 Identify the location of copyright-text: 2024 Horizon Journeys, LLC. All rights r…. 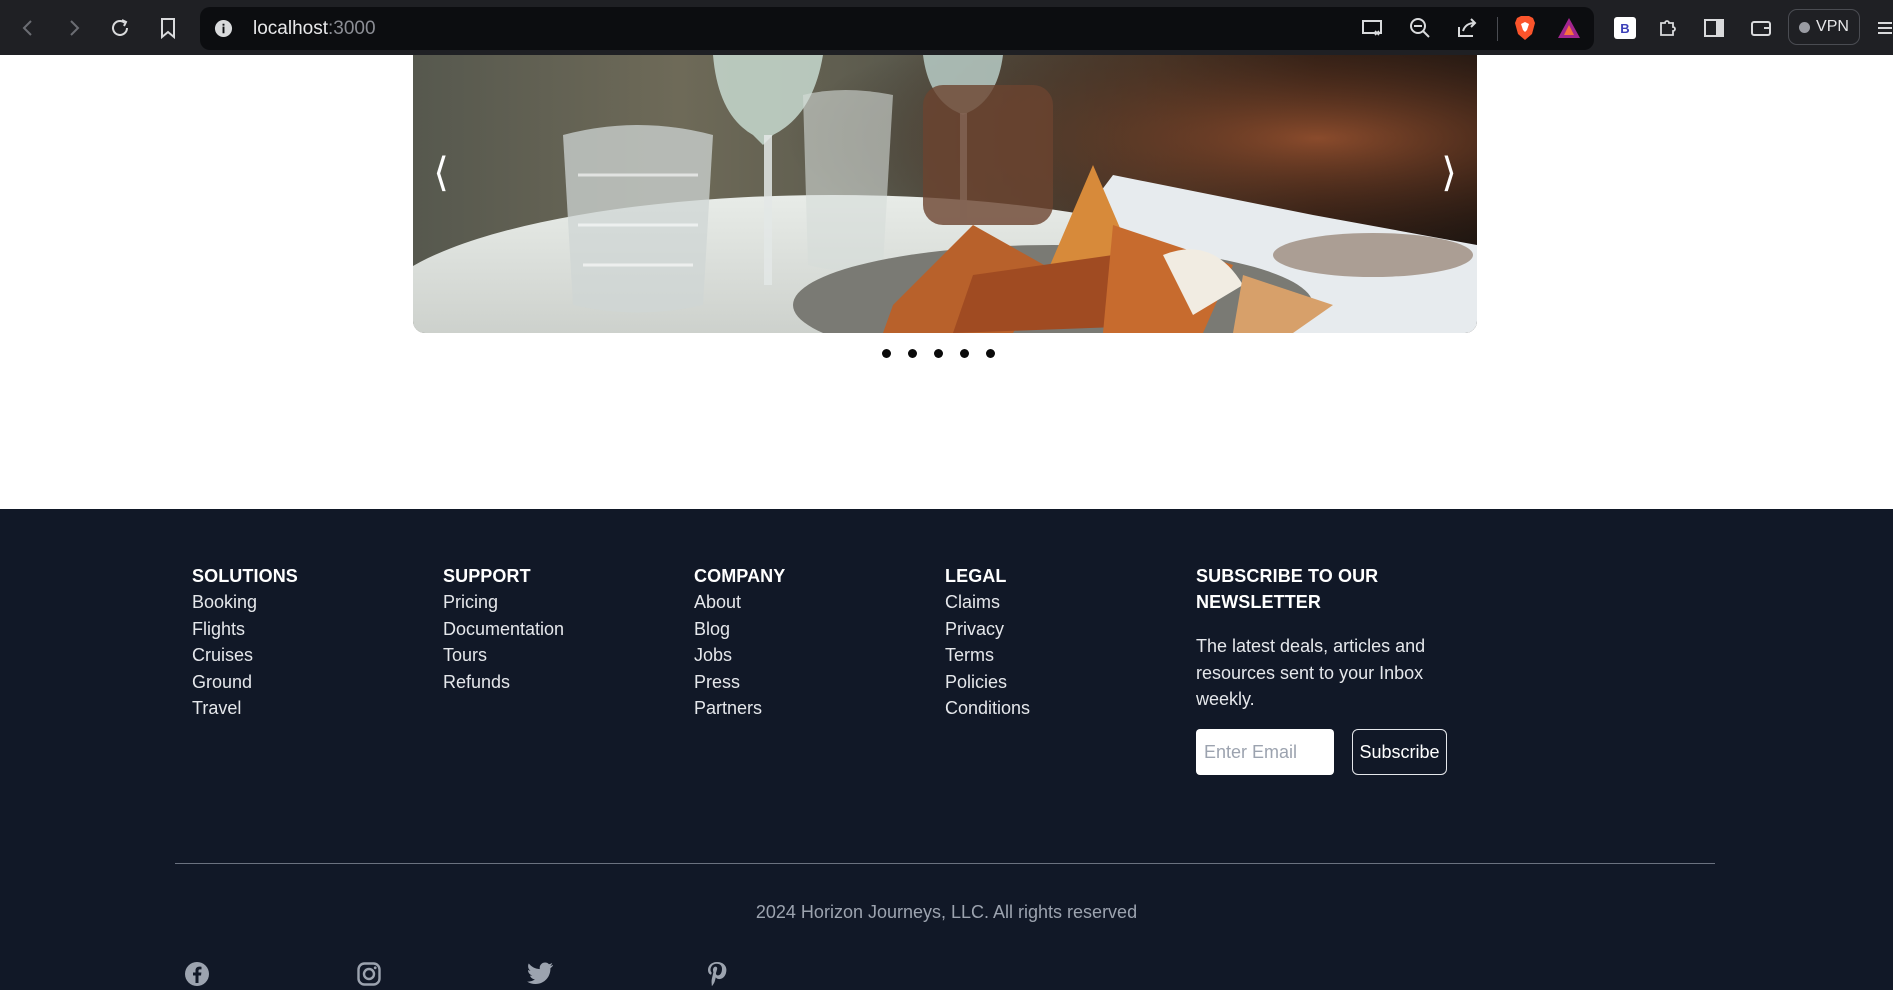
(946, 912).